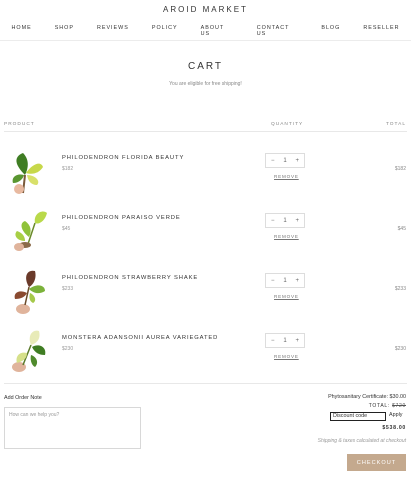 This screenshot has width=411, height=480. I want to click on row-total: $45, so click(401, 229).